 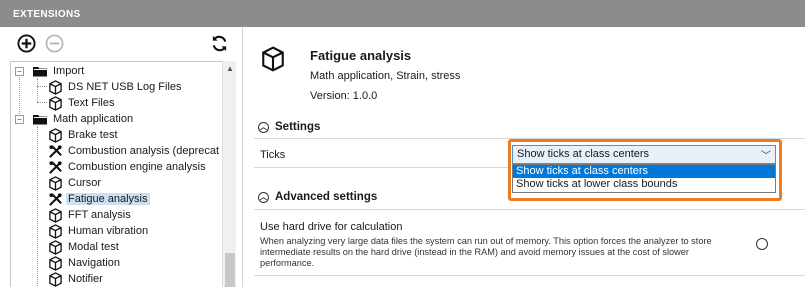 What do you see at coordinates (230, 68) in the screenshot?
I see `scroll-up-icon: ▲` at bounding box center [230, 68].